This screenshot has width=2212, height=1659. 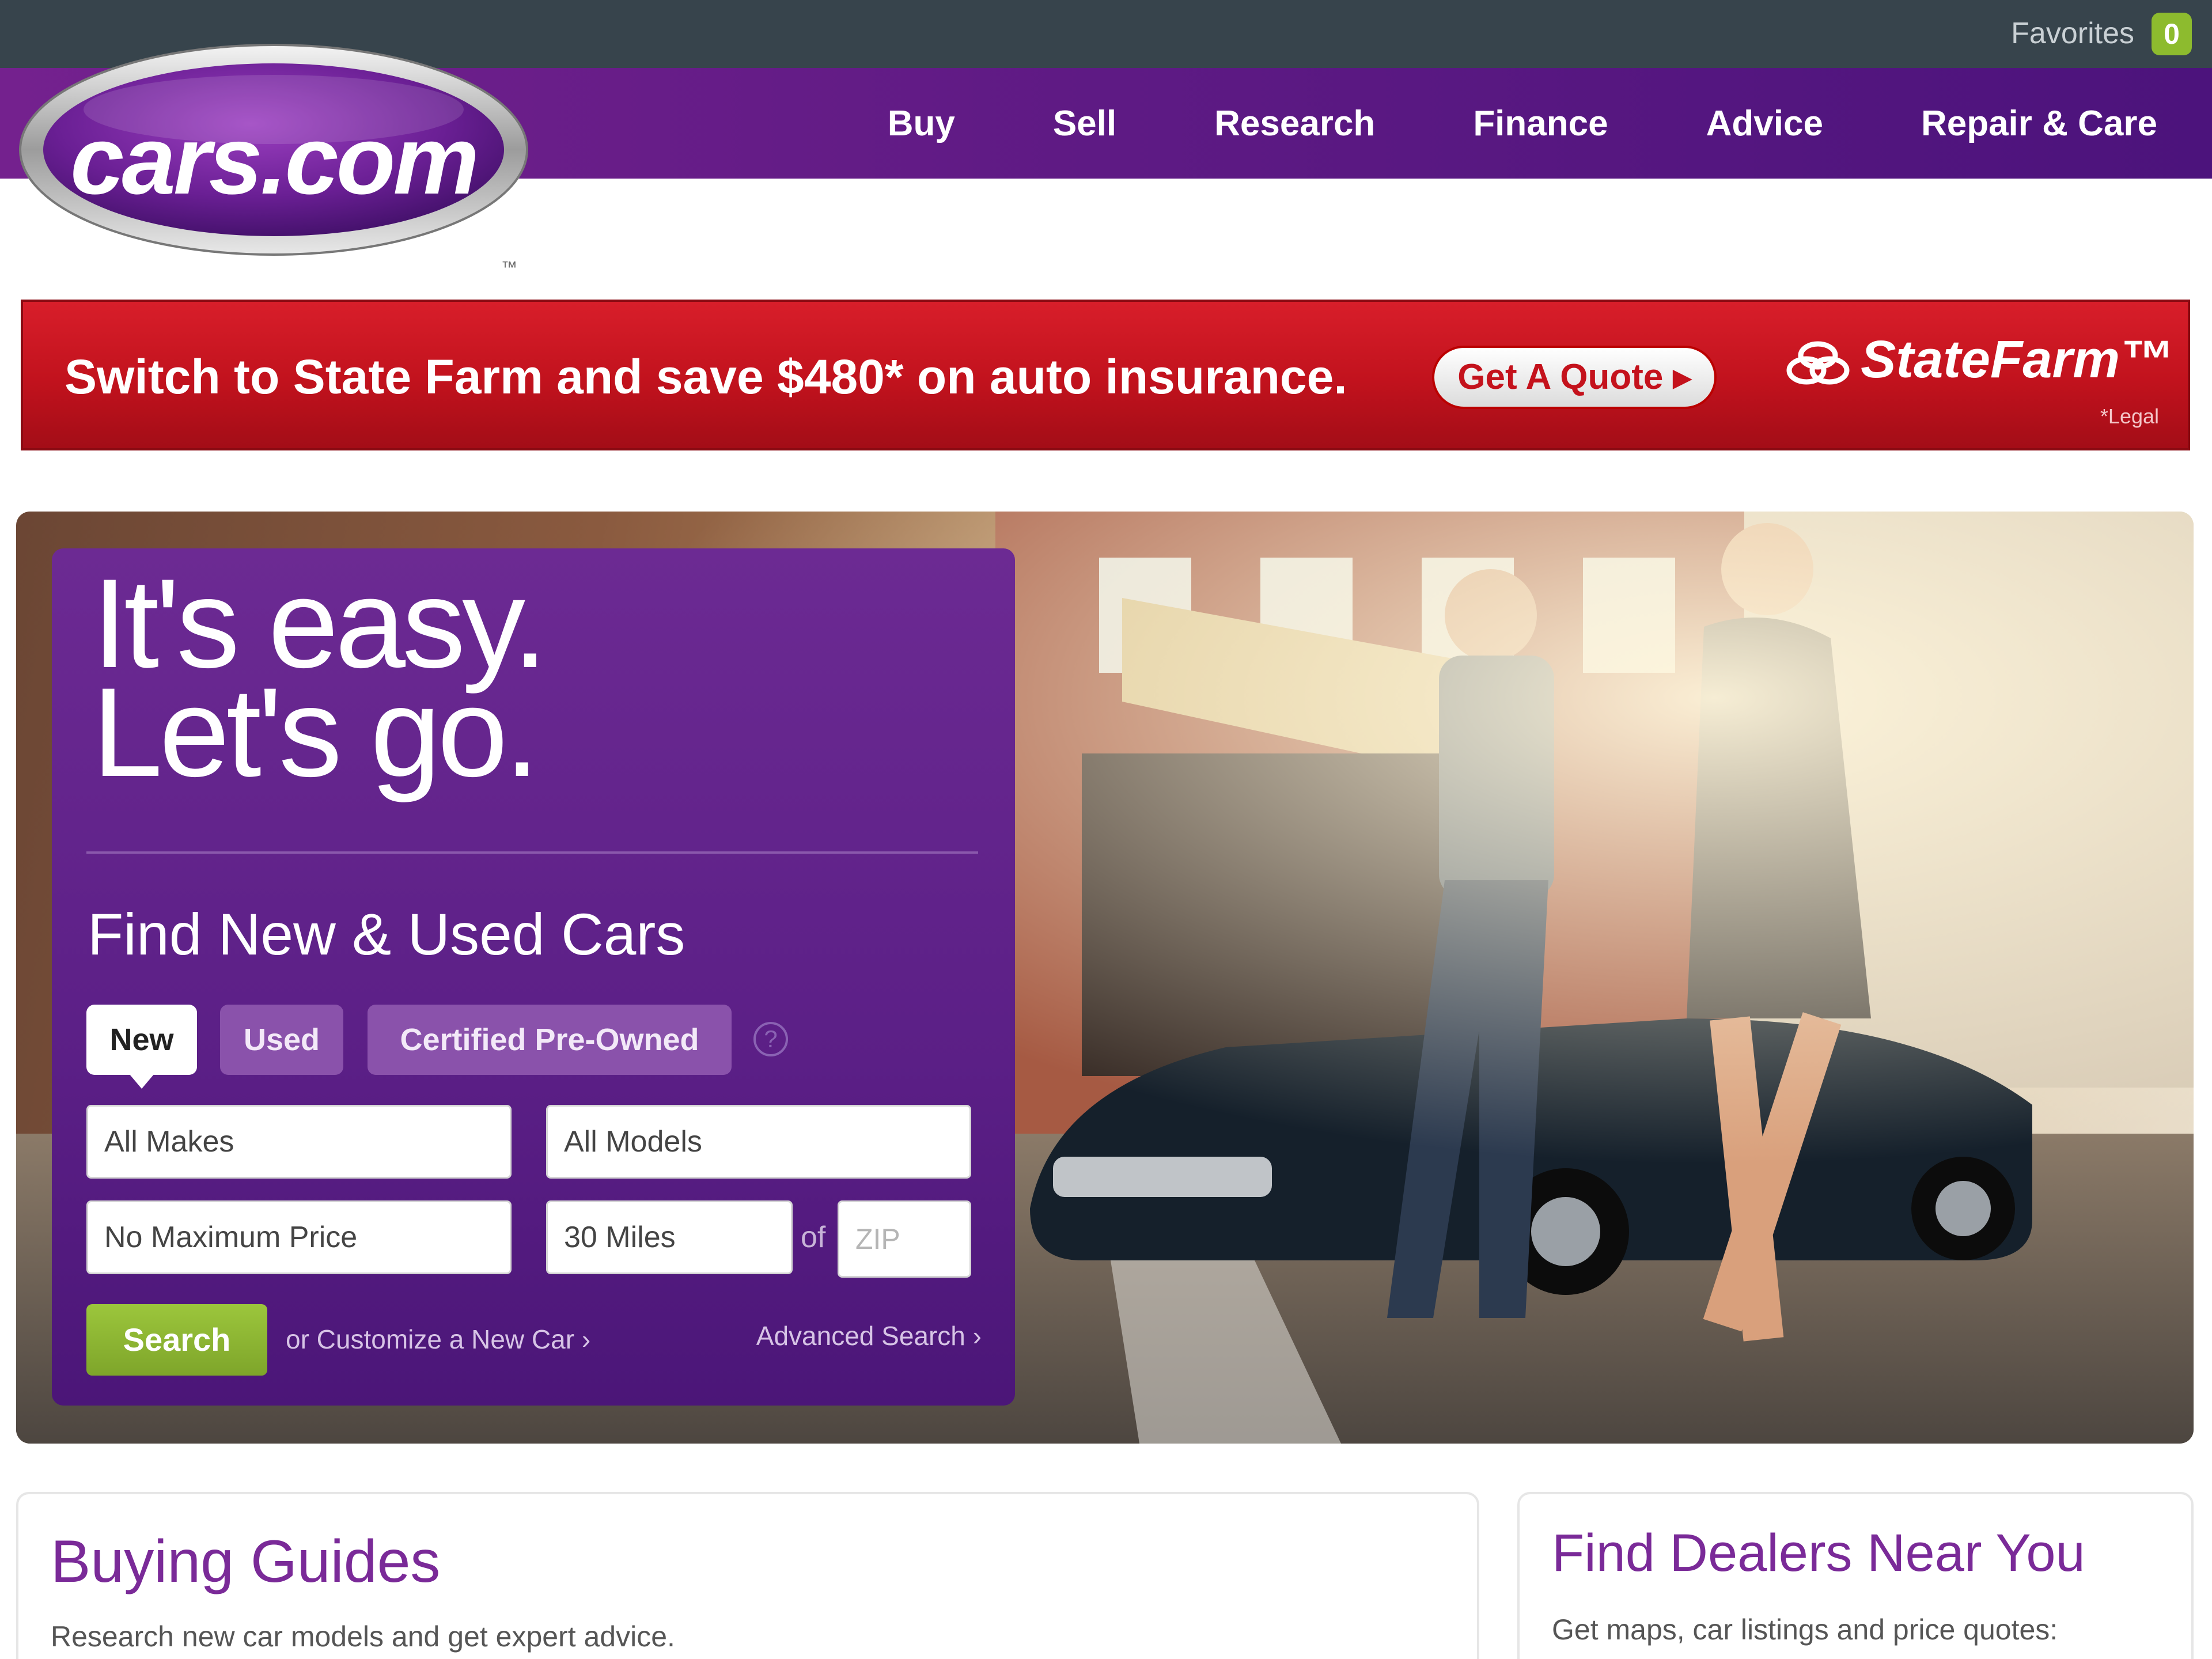 I want to click on customize-new-car-link: or Customize a New Car ›, so click(x=438, y=1339).